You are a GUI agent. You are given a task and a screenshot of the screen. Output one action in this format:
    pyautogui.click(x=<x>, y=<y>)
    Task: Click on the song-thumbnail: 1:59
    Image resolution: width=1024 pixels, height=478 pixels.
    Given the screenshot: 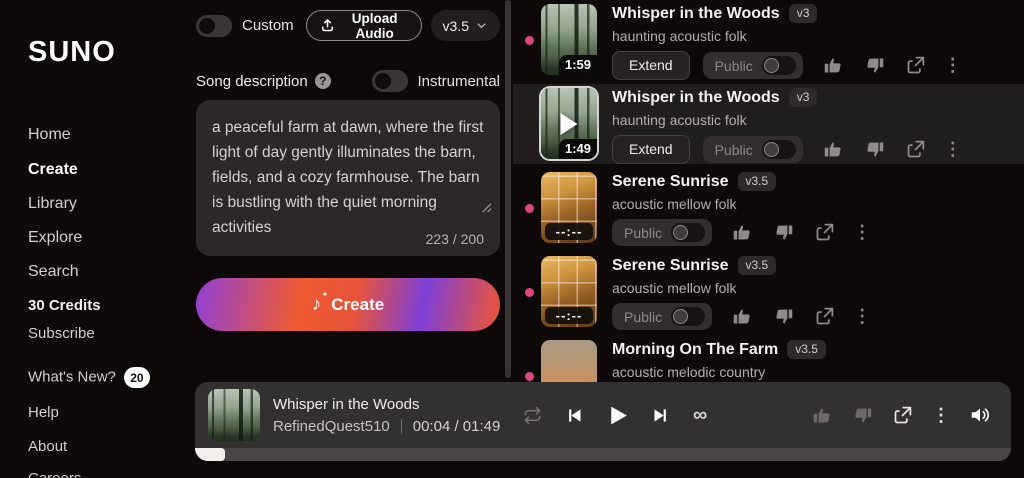 What is the action you would take?
    pyautogui.click(x=569, y=39)
    